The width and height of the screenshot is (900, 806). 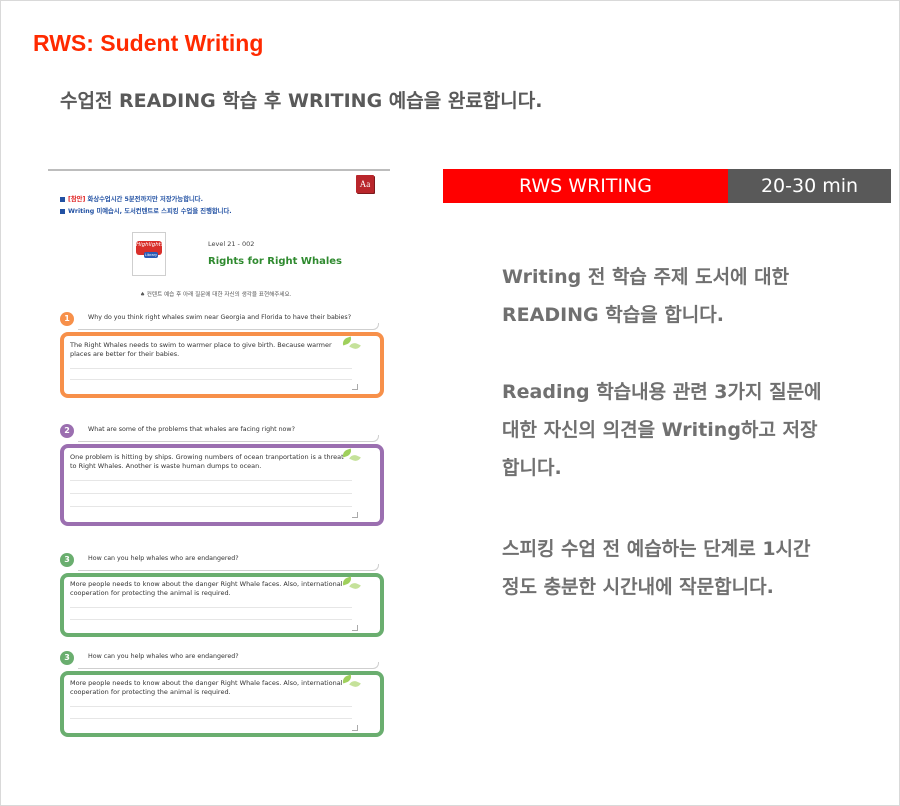 I want to click on notice-speaking-class: Writing 미예습시, 도서컨텐트로 스피킹 수업을 진행합니다., so click(x=146, y=210).